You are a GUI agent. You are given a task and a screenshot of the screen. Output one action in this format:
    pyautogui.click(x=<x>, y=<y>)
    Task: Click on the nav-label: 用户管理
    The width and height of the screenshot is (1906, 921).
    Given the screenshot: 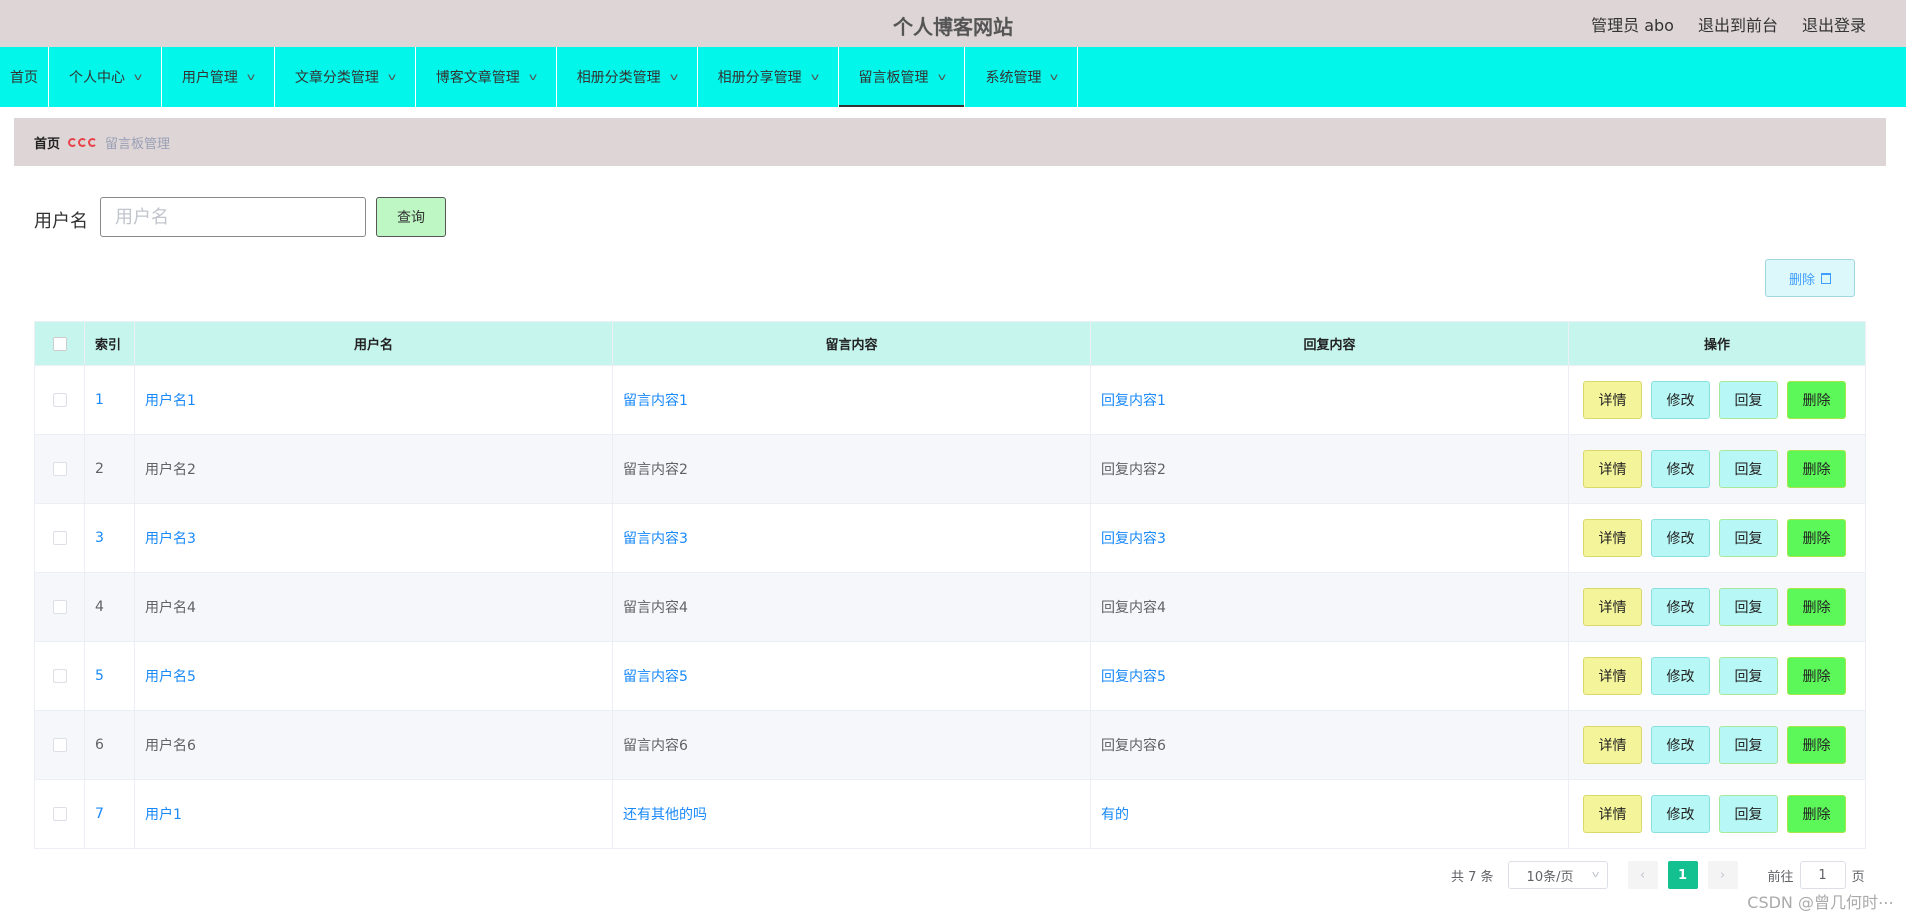 What is the action you would take?
    pyautogui.click(x=209, y=78)
    